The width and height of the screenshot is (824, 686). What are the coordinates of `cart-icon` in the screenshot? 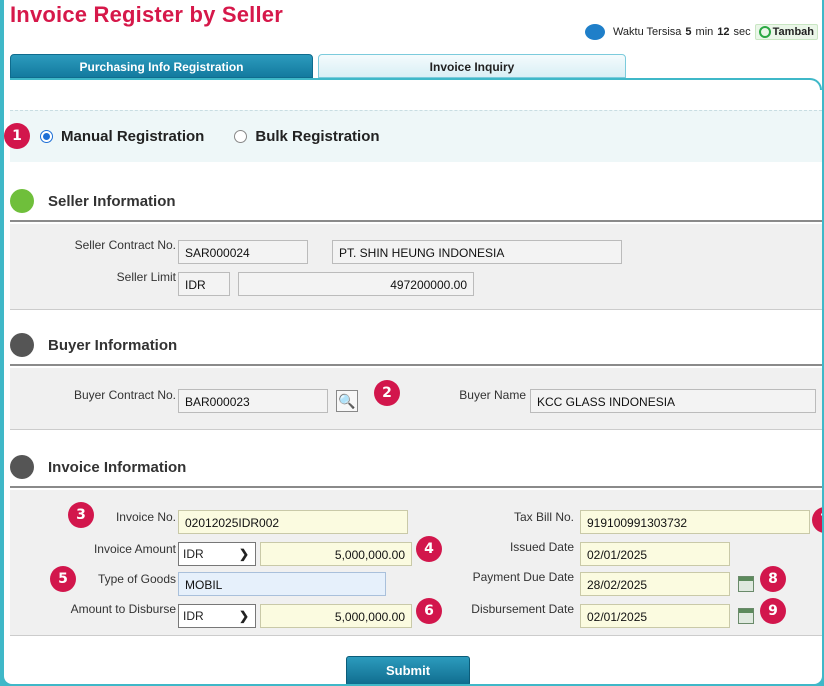 It's located at (22, 467).